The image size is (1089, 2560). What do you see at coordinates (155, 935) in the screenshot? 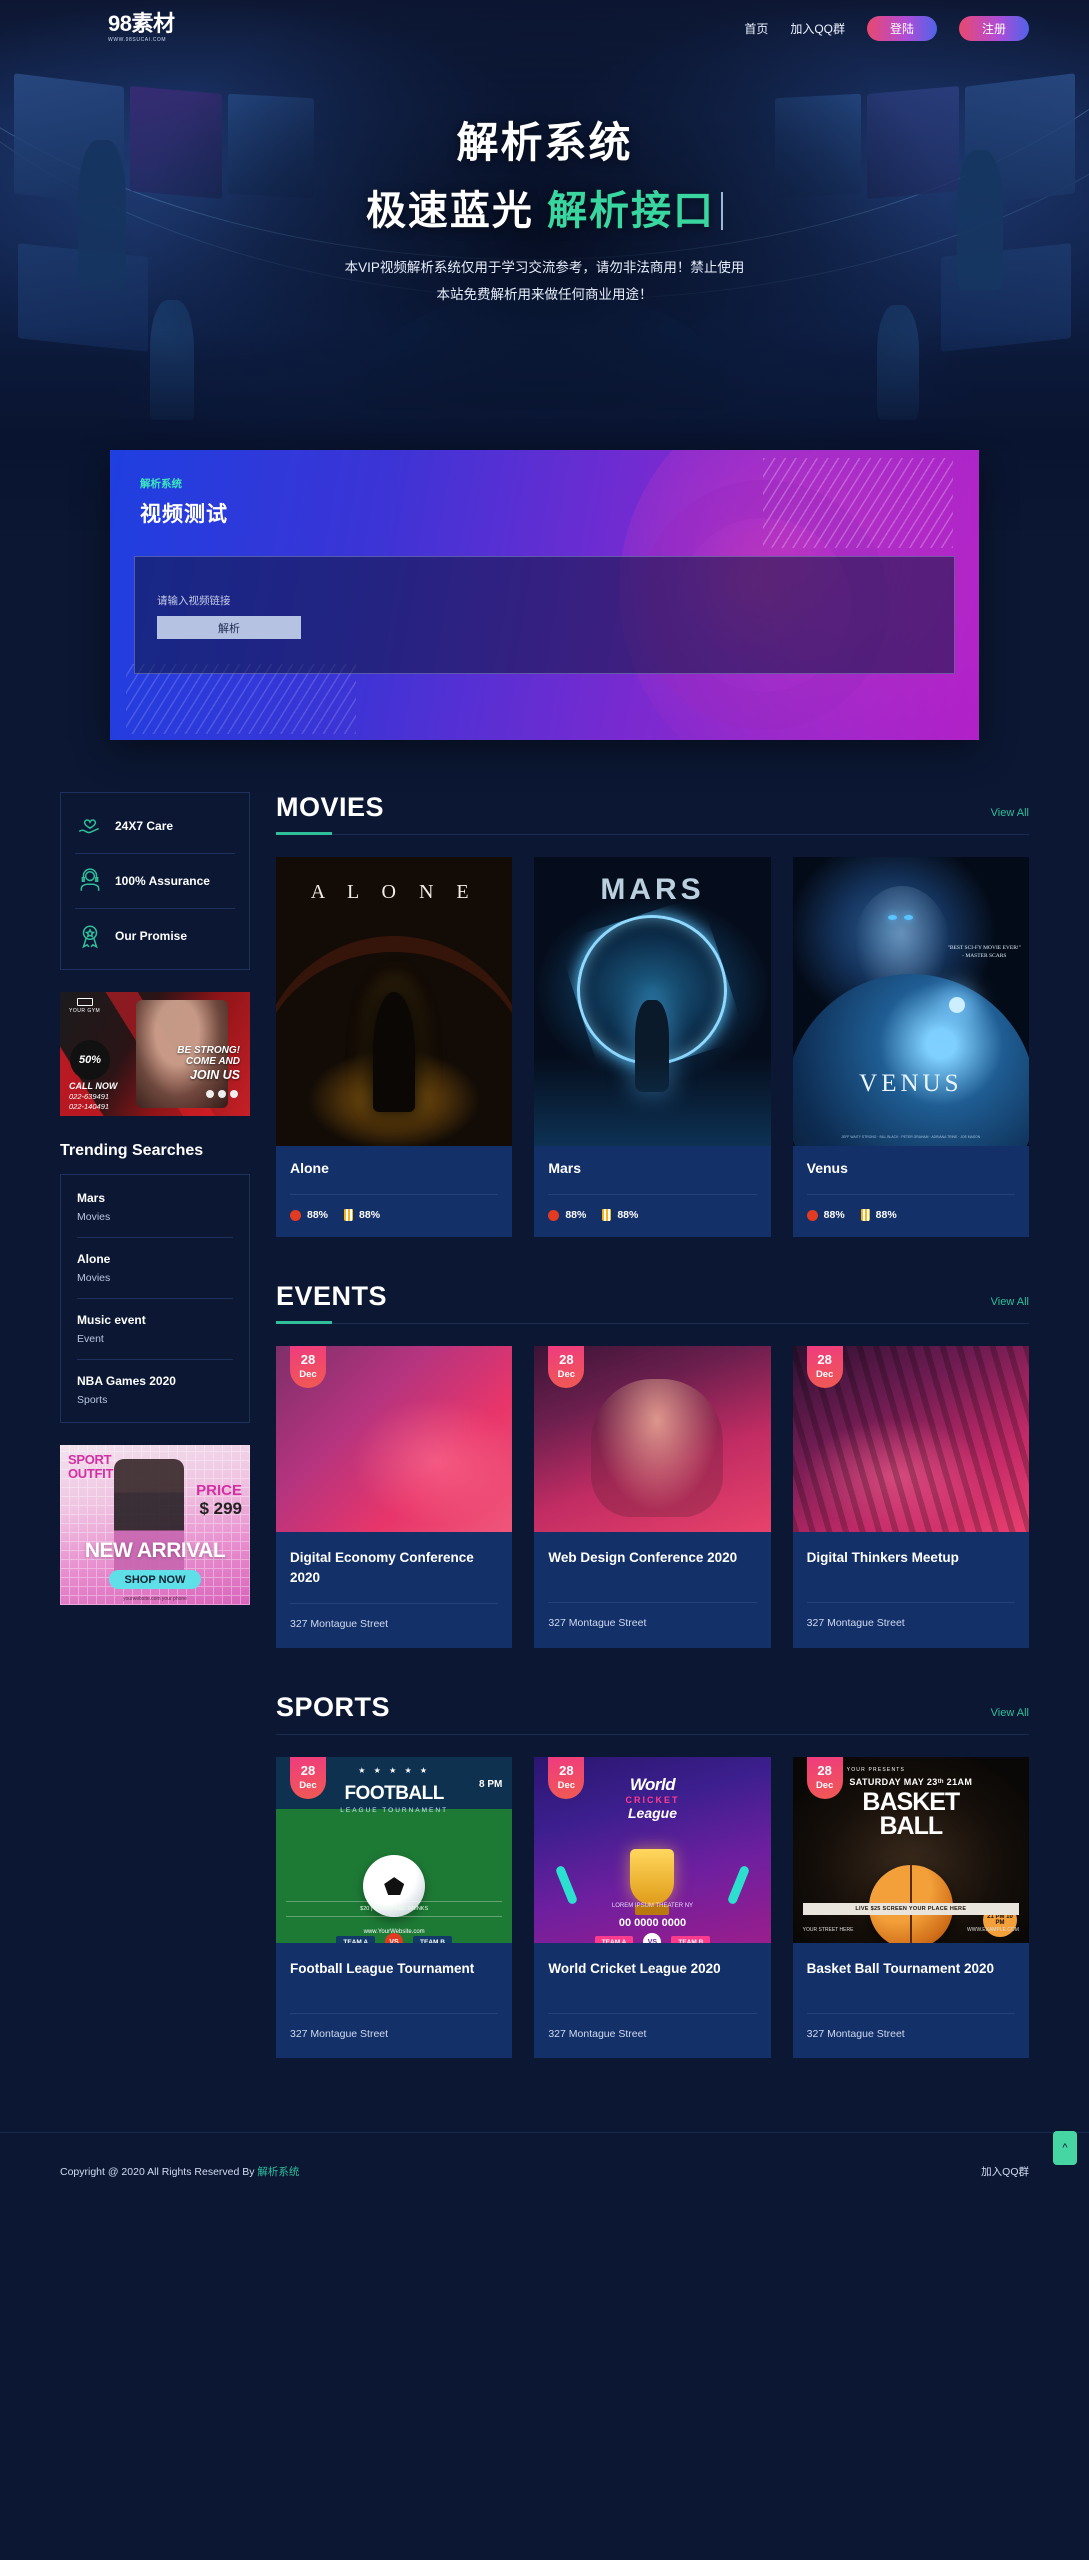
I see `feature-item-our-promise: Our Promise` at bounding box center [155, 935].